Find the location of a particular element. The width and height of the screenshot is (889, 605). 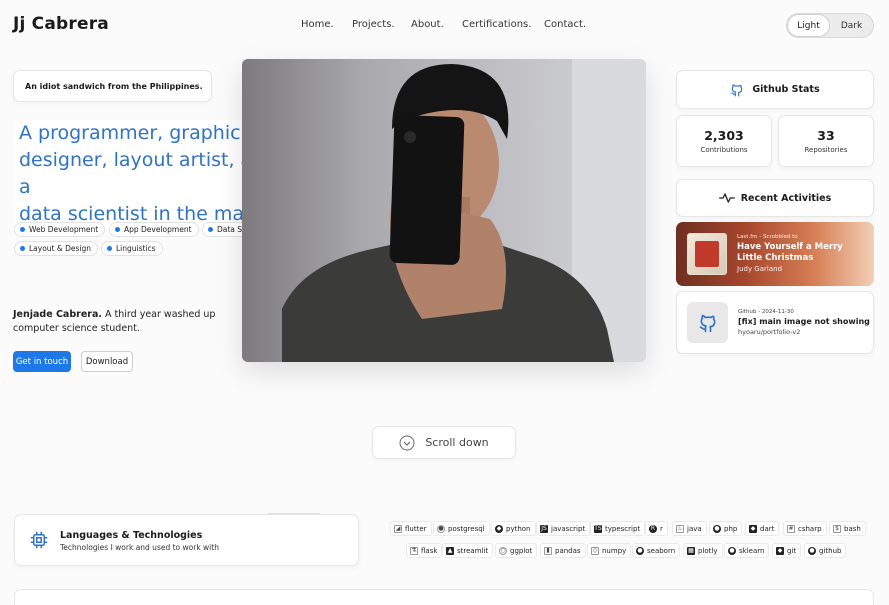

github-icon: ● is located at coordinates (812, 550).